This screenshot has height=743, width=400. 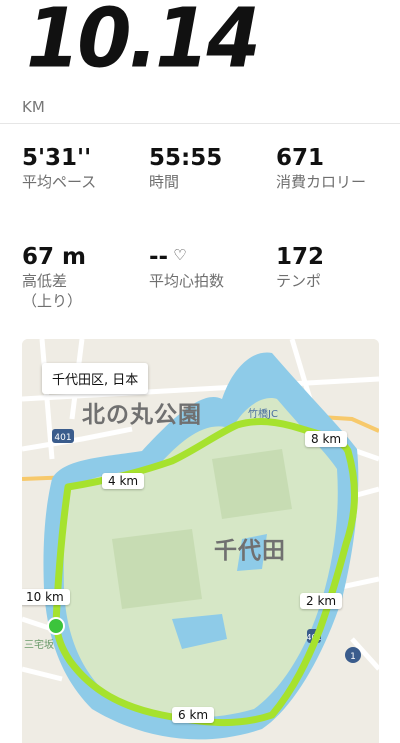 What do you see at coordinates (321, 601) in the screenshot?
I see `km-marker-2: 2 km` at bounding box center [321, 601].